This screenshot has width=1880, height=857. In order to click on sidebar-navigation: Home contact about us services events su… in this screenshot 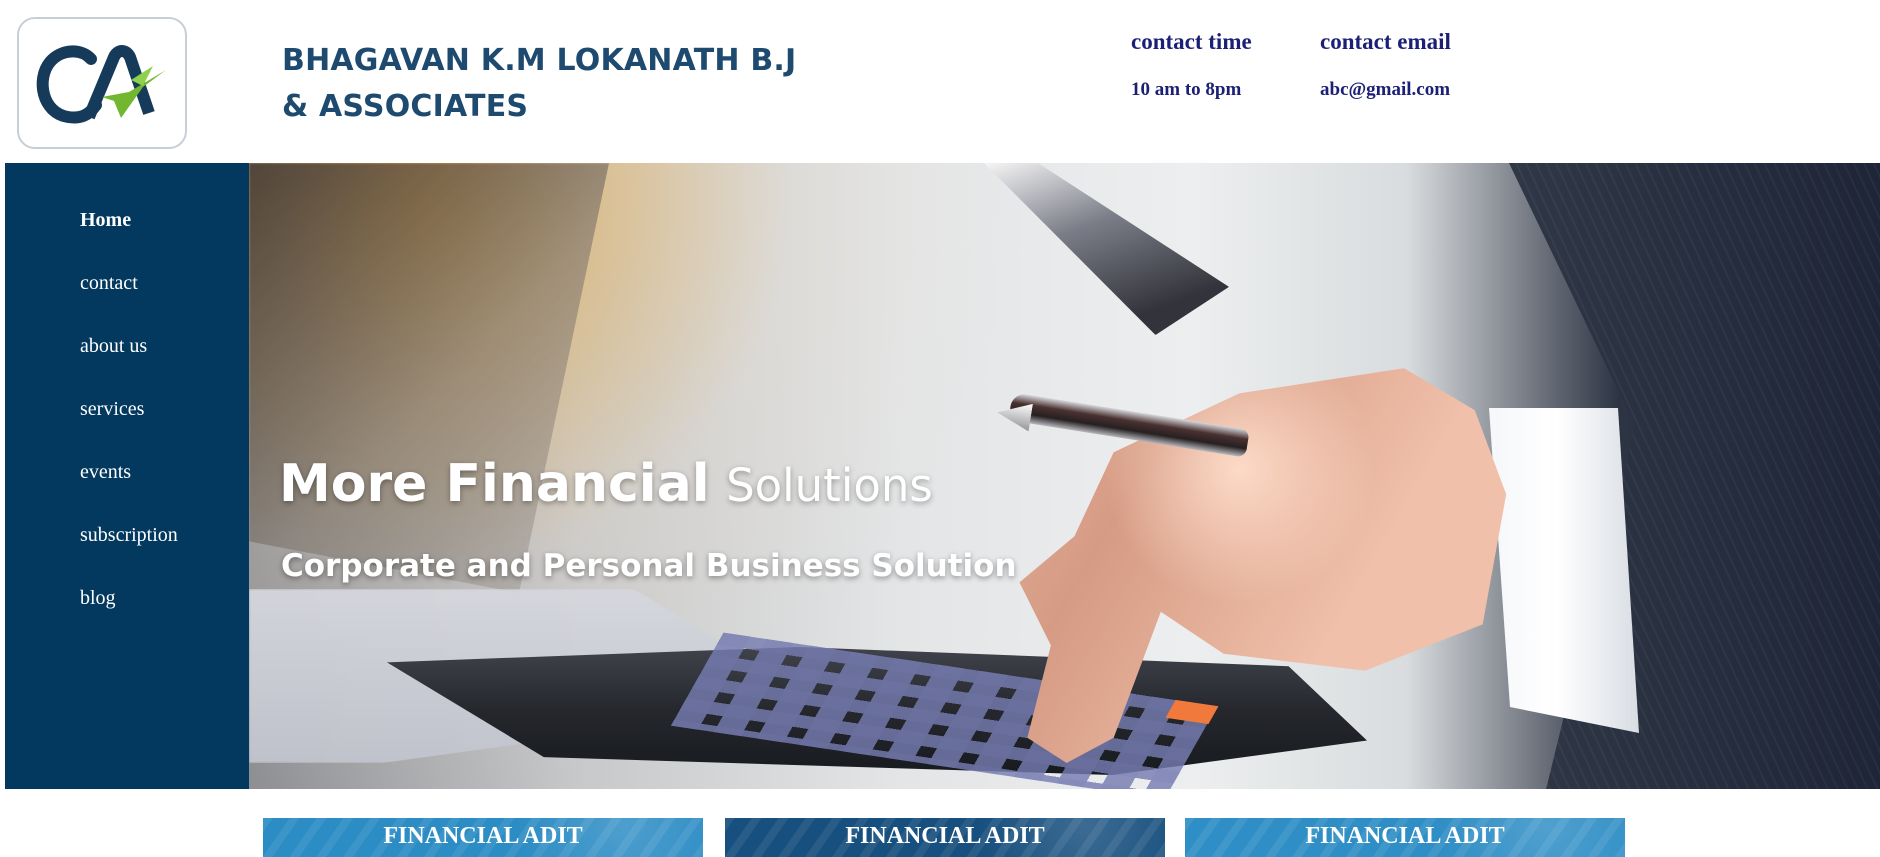, I will do `click(127, 476)`.